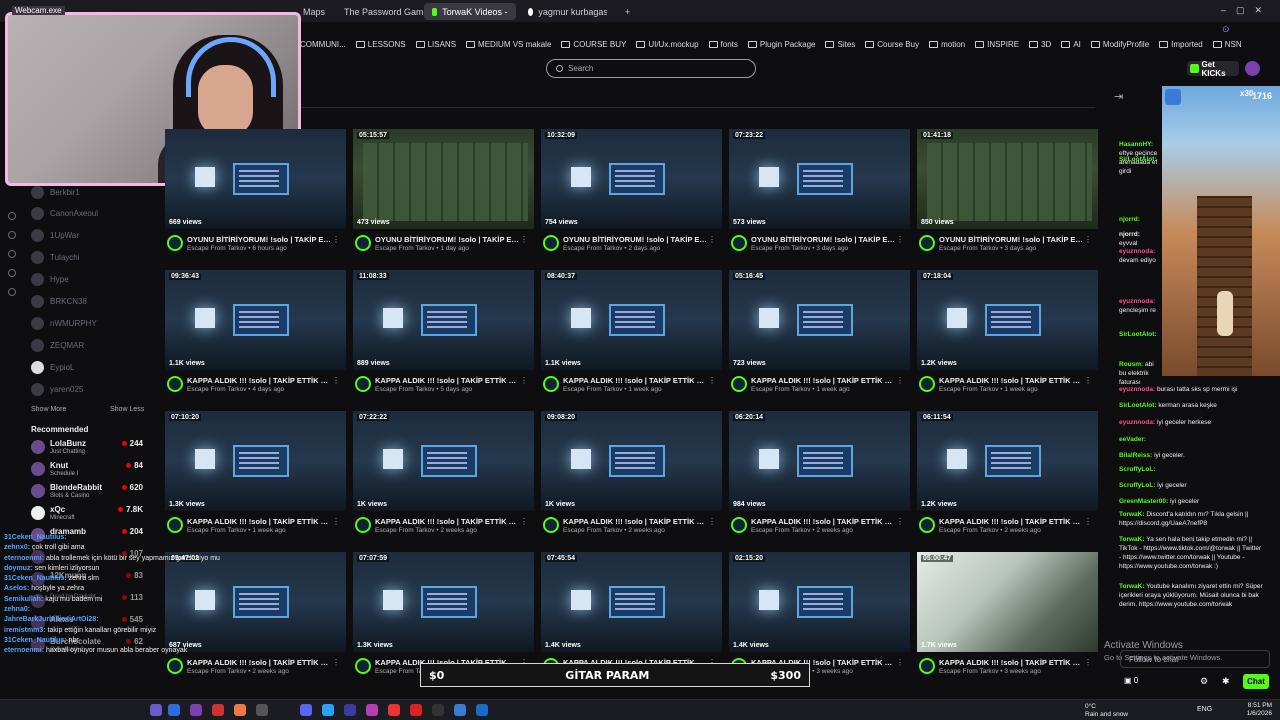 The image size is (1280, 720). What do you see at coordinates (482, 710) in the screenshot?
I see `steam-icon` at bounding box center [482, 710].